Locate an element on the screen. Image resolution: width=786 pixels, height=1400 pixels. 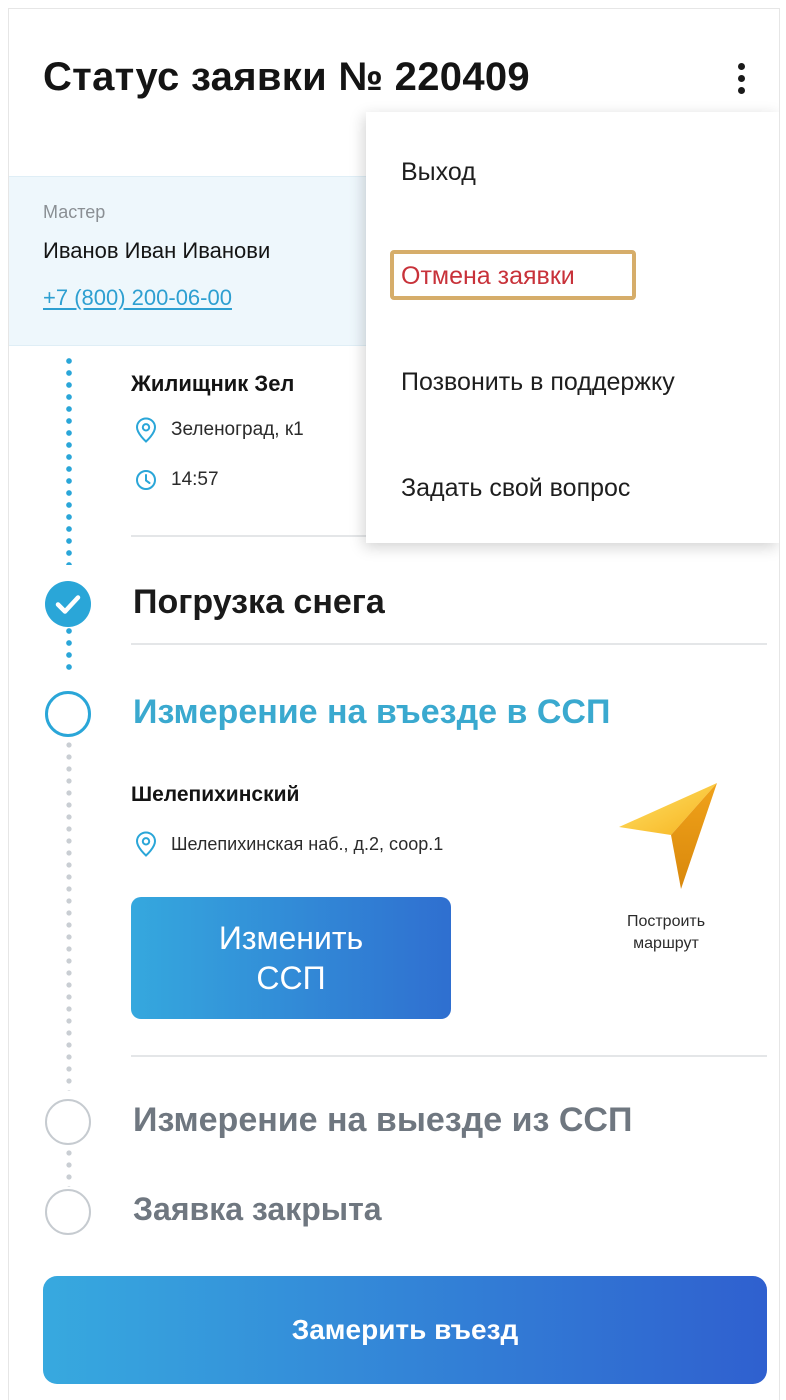
step-done-indicator is located at coordinates (68, 604).